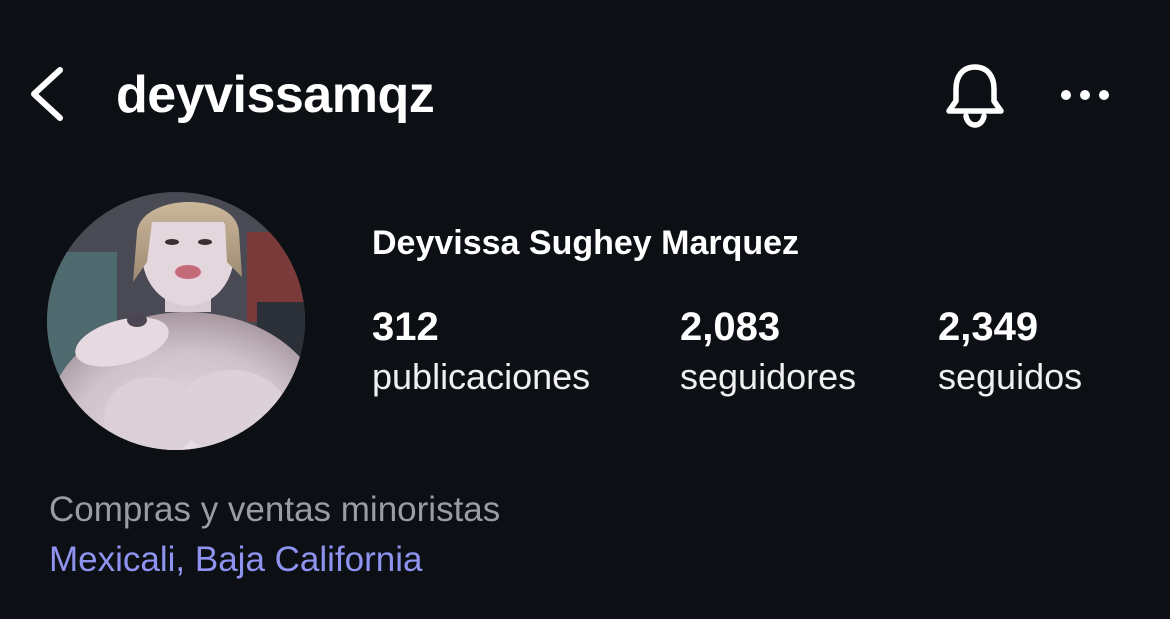  I want to click on more-horizontal-icon, so click(1085, 95).